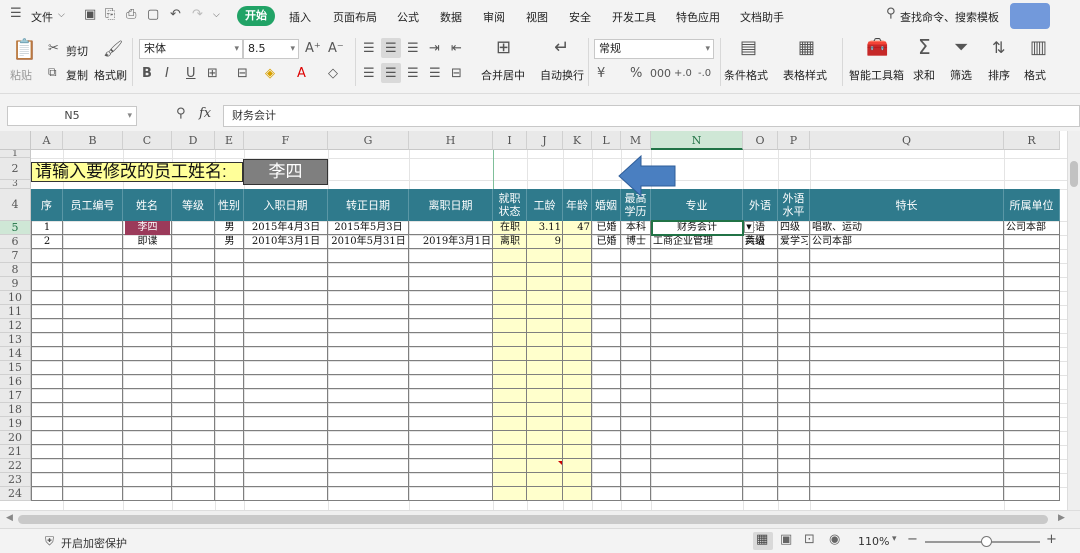 This screenshot has height=553, width=1080. Describe the element at coordinates (15, 298) in the screenshot. I see `row-header-10: 10` at that location.